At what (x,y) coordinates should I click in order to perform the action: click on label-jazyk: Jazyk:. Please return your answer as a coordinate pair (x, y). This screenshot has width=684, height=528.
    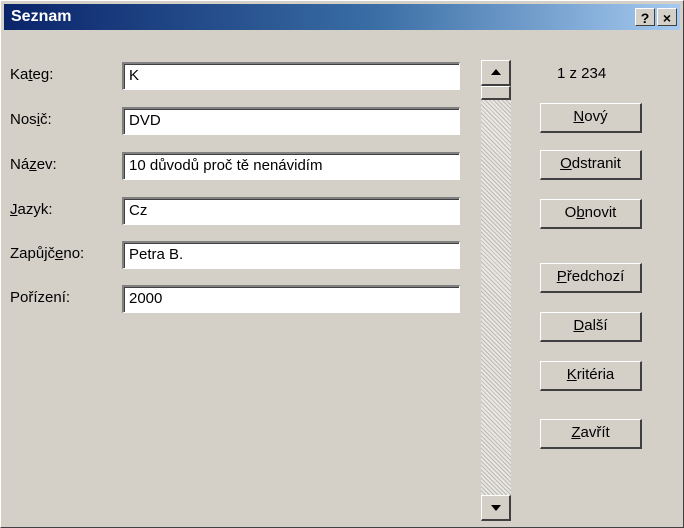
    Looking at the image, I should click on (31, 209).